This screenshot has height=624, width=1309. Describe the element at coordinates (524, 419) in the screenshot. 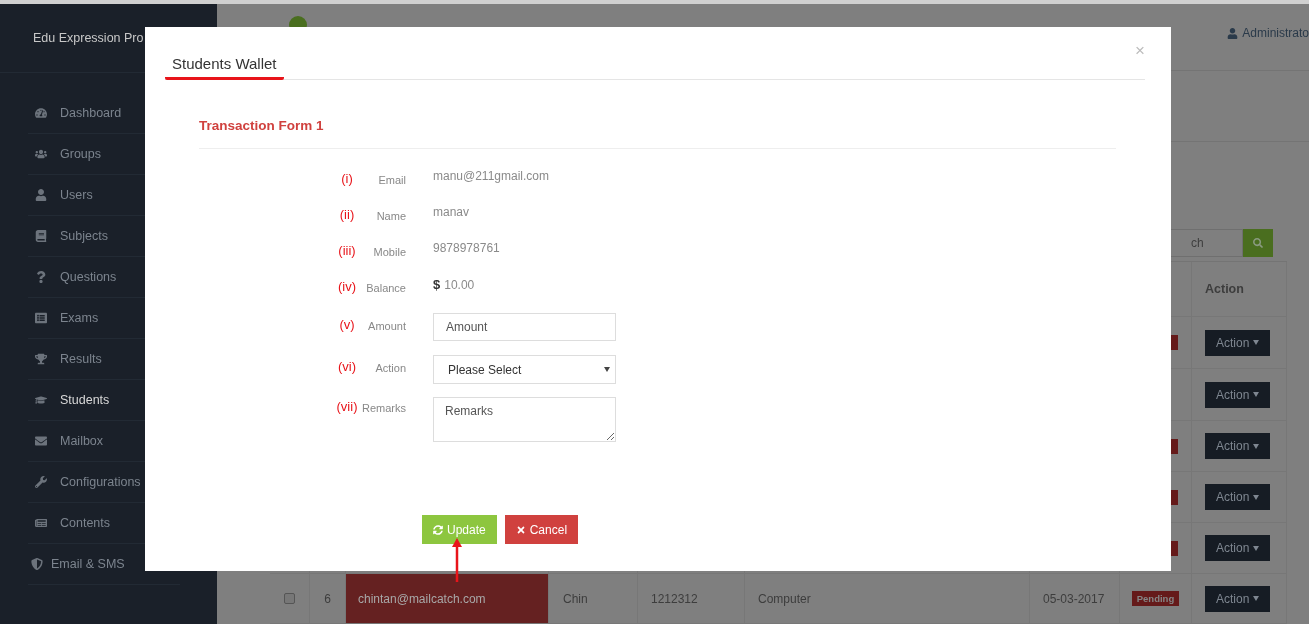

I see `remarks-field: Remarks` at that location.